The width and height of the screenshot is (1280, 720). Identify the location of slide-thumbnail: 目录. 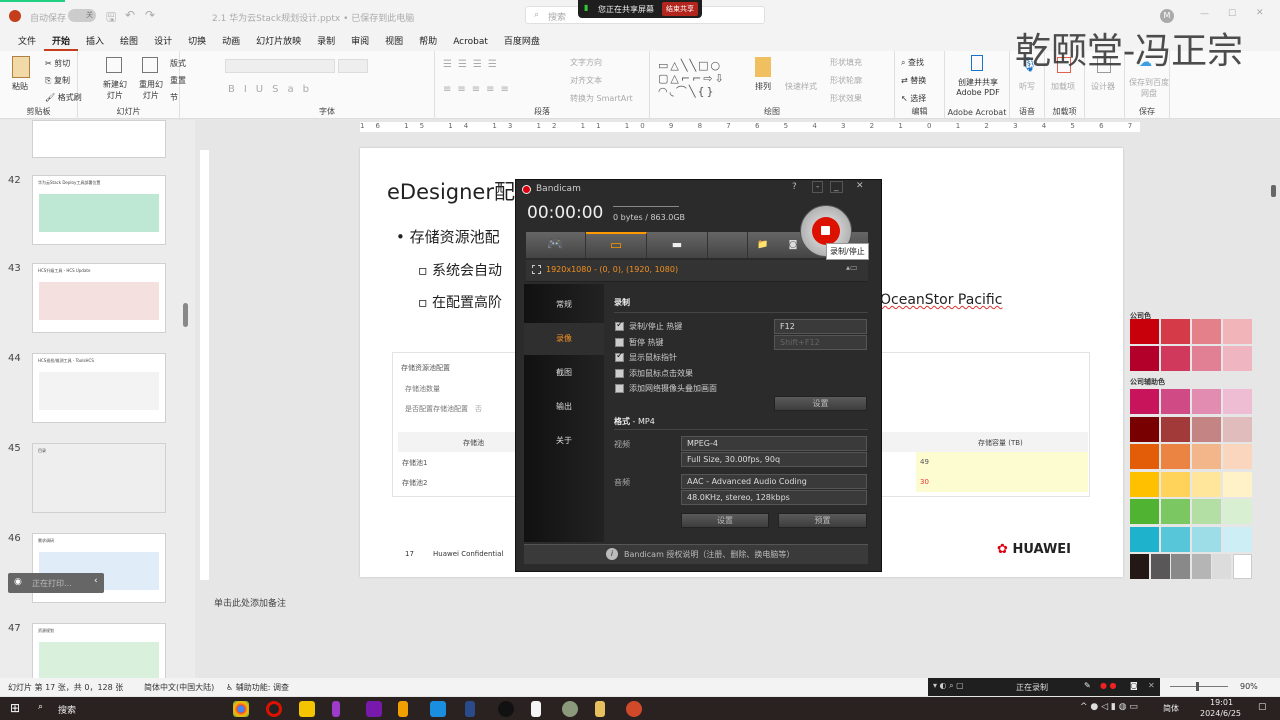
(99, 478).